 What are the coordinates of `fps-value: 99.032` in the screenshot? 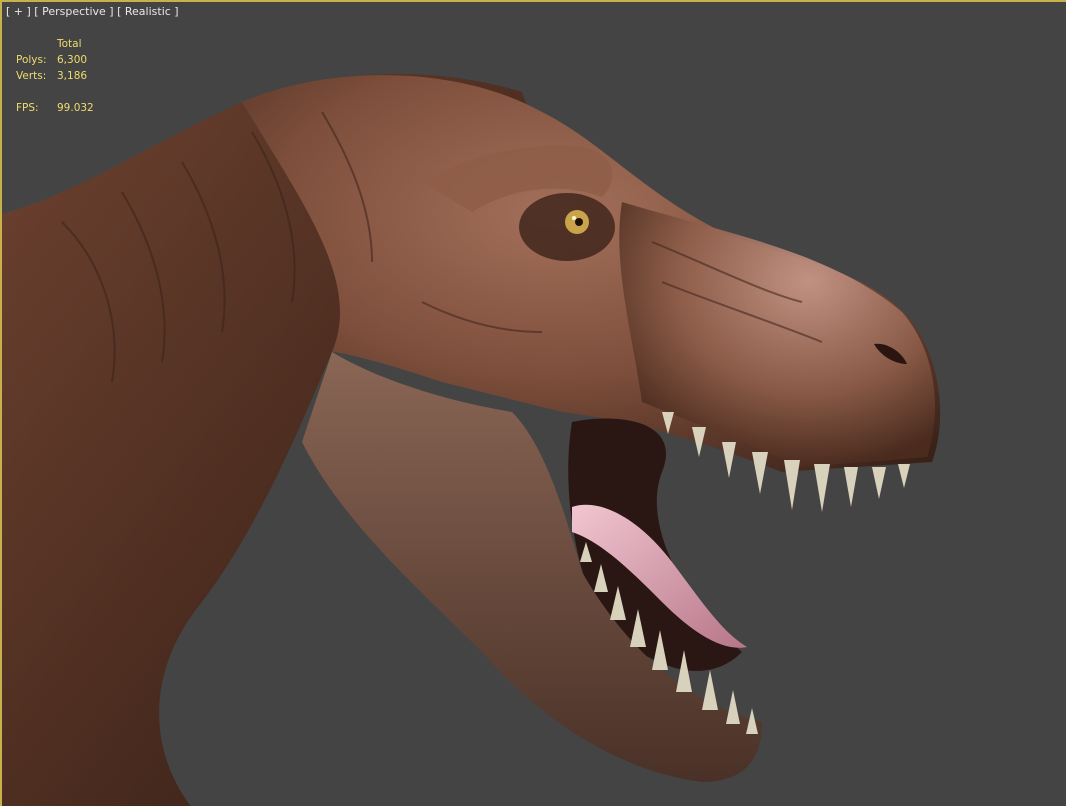 It's located at (75, 108).